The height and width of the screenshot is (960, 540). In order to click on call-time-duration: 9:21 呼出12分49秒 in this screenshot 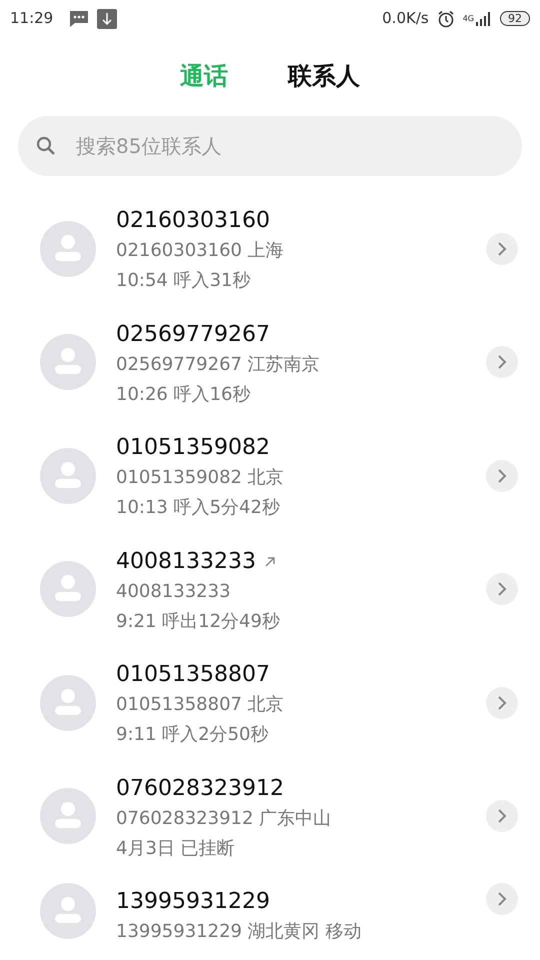, I will do `click(198, 622)`.